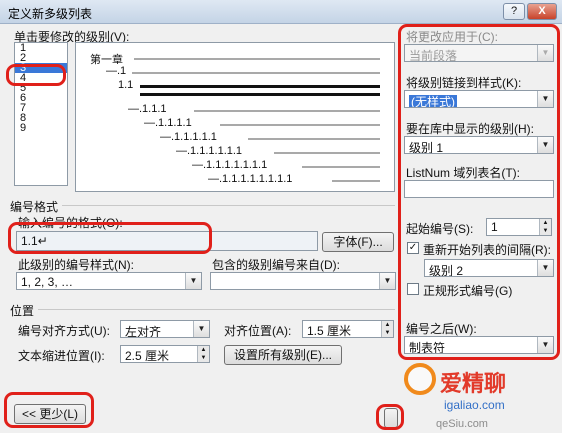  Describe the element at coordinates (514, 11) in the screenshot. I see `help-button: ?` at that location.